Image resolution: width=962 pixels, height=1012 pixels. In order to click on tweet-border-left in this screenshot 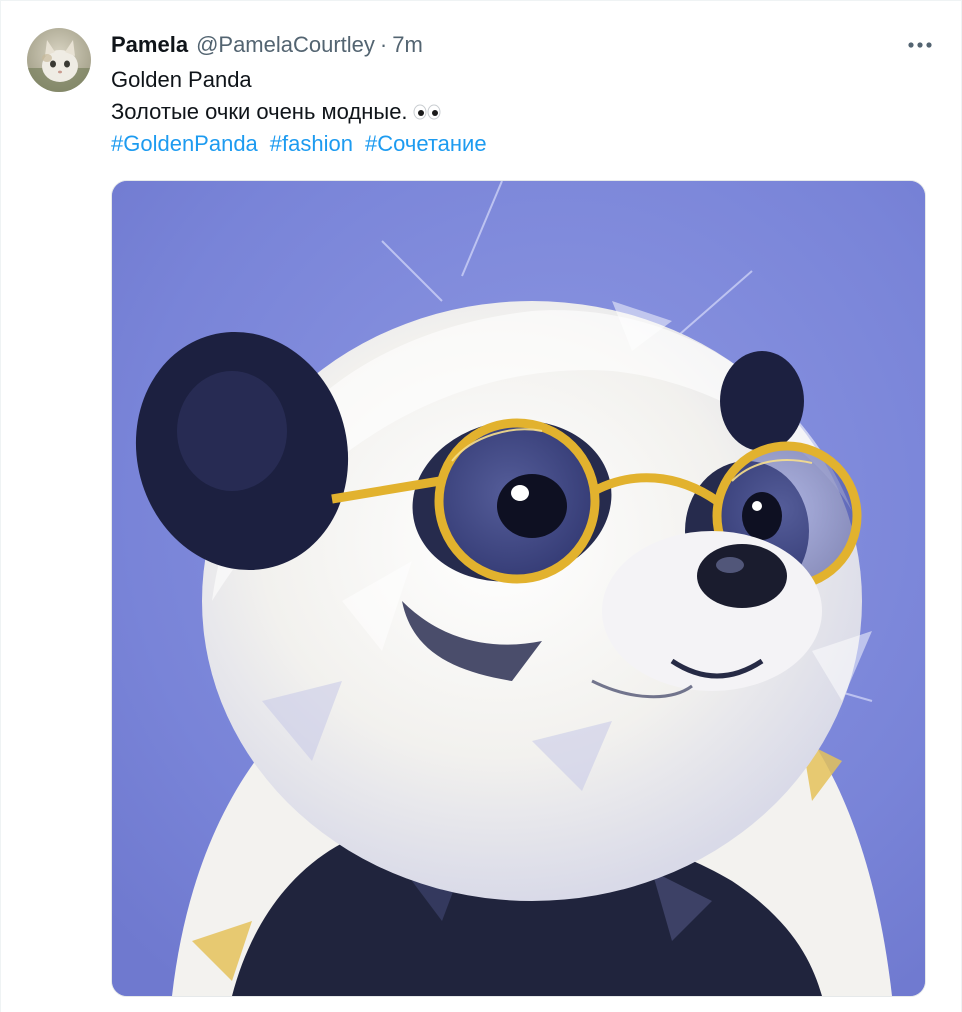, I will do `click(0, 506)`.